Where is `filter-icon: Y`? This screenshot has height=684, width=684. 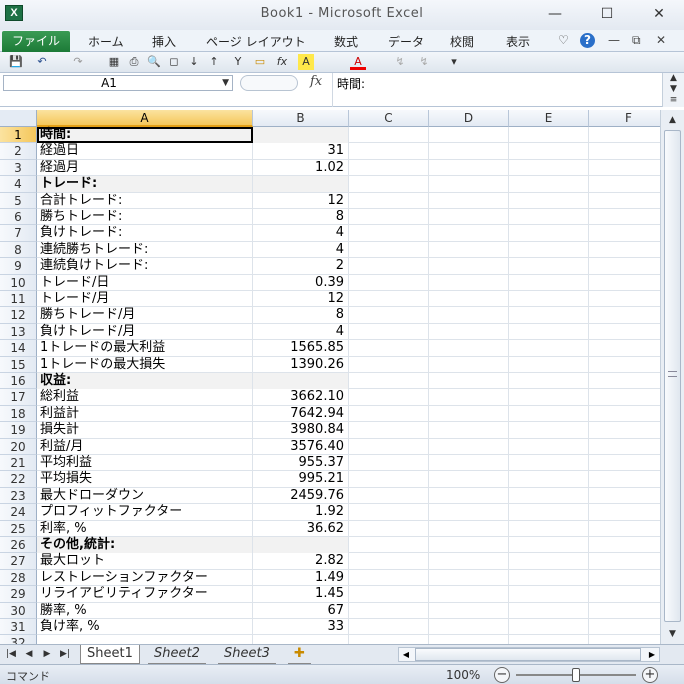 filter-icon: Y is located at coordinates (238, 62).